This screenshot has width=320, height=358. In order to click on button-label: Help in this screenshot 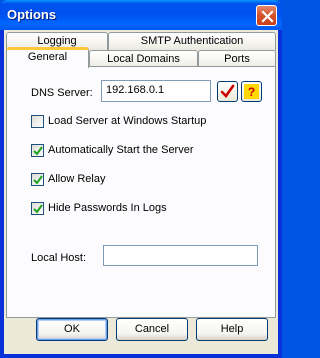, I will do `click(232, 329)`.